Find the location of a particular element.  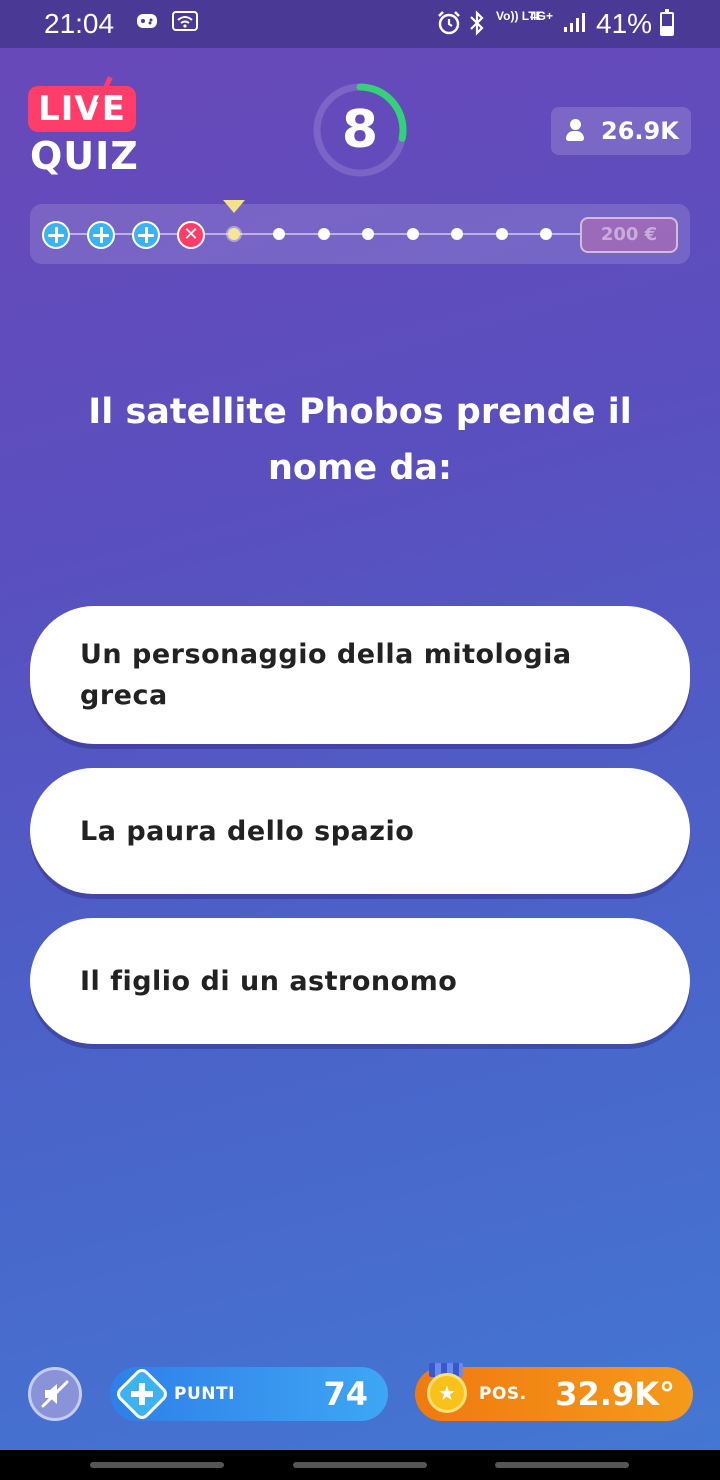

position-badge: ★ POS. 32.9K° is located at coordinates (554, 1392).